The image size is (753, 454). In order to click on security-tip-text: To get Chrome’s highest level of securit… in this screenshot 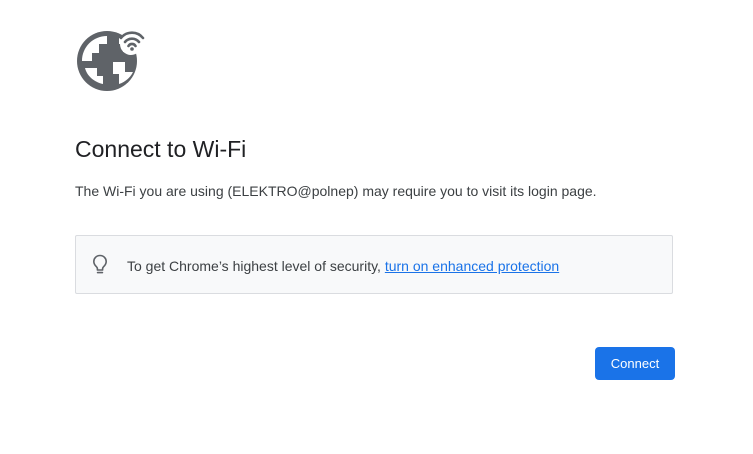, I will do `click(343, 266)`.